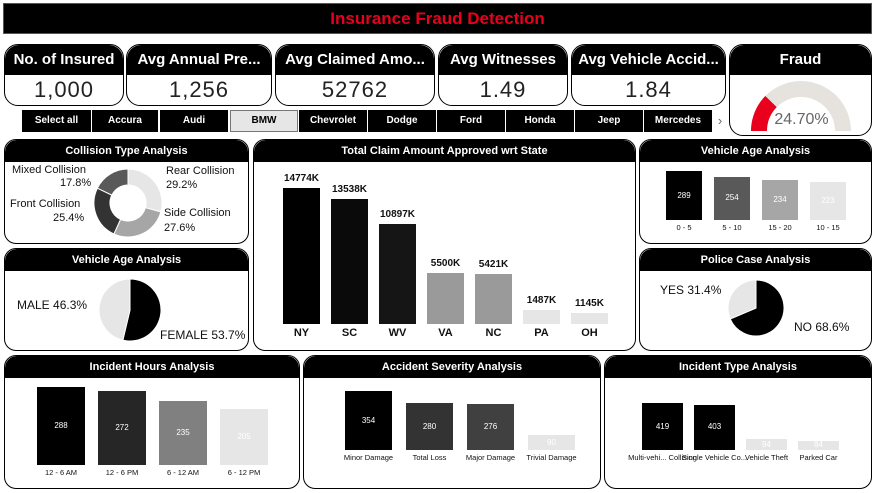  I want to click on bar-category-label: Trivial Damage, so click(551, 457).